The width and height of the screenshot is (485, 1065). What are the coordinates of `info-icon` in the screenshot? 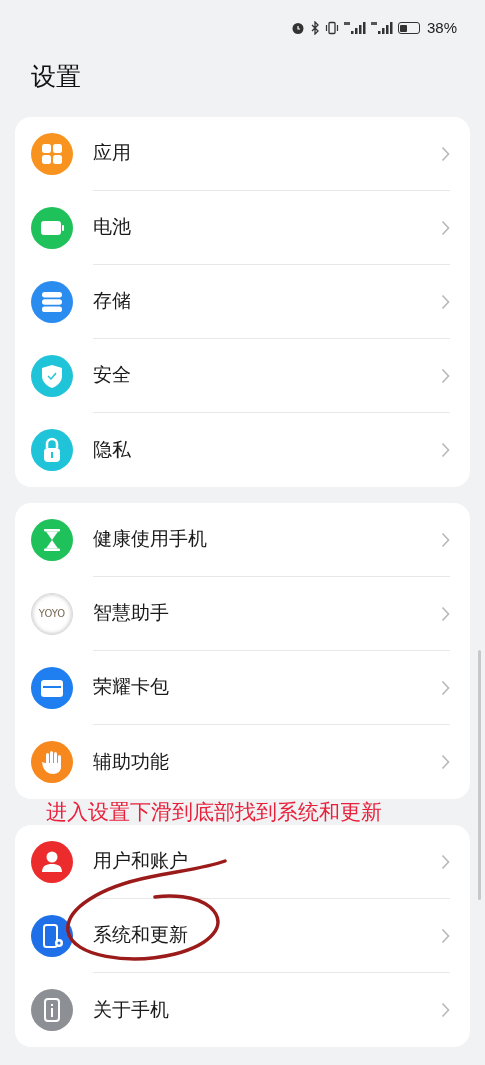 It's located at (52, 1010).